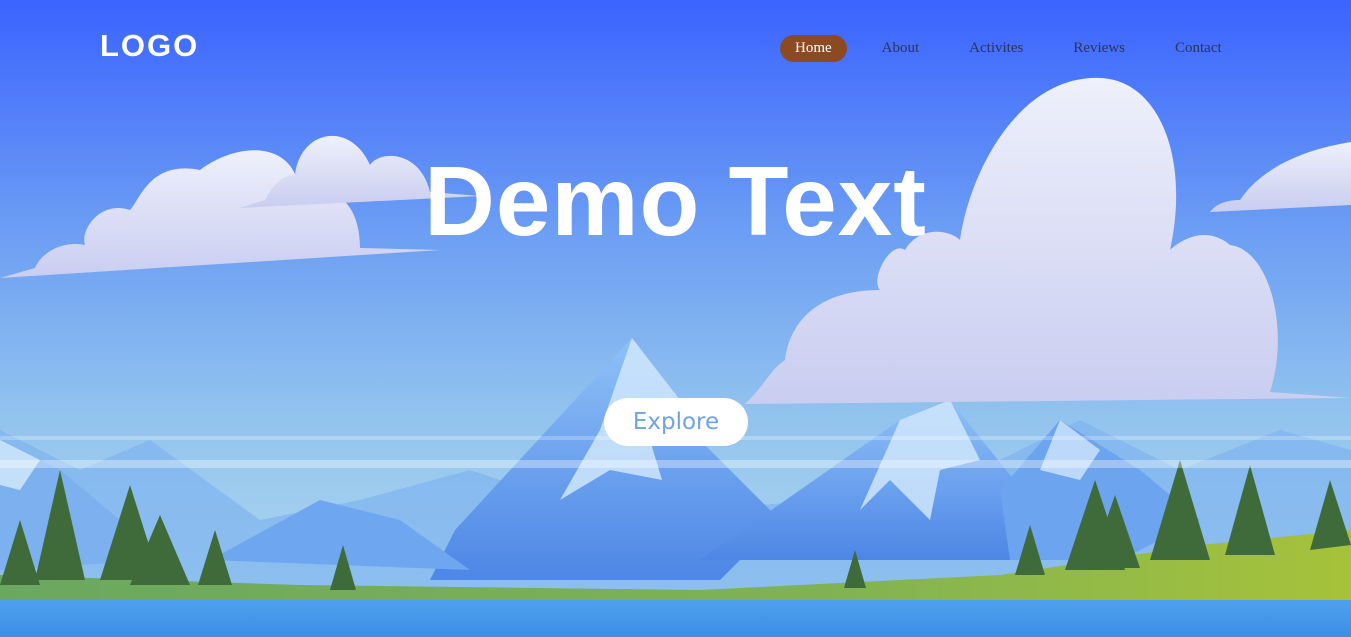  I want to click on horizon-haze, so click(675, 464).